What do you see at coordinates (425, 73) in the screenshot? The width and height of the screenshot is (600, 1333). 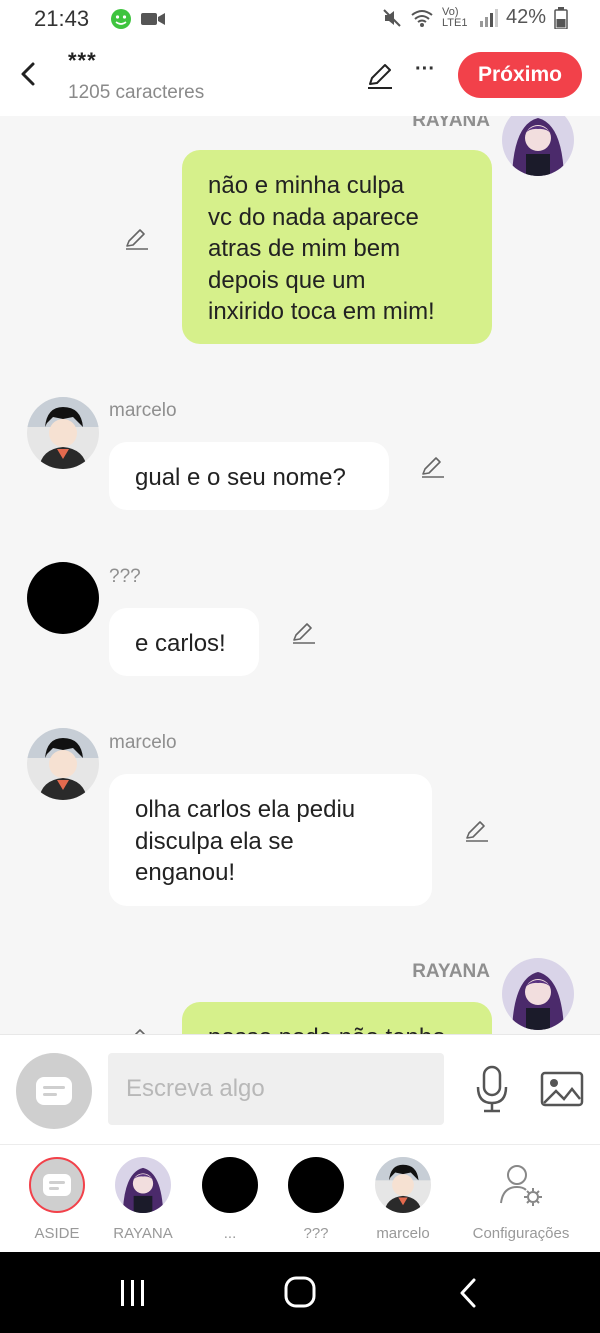 I see `more-icon: ···` at bounding box center [425, 73].